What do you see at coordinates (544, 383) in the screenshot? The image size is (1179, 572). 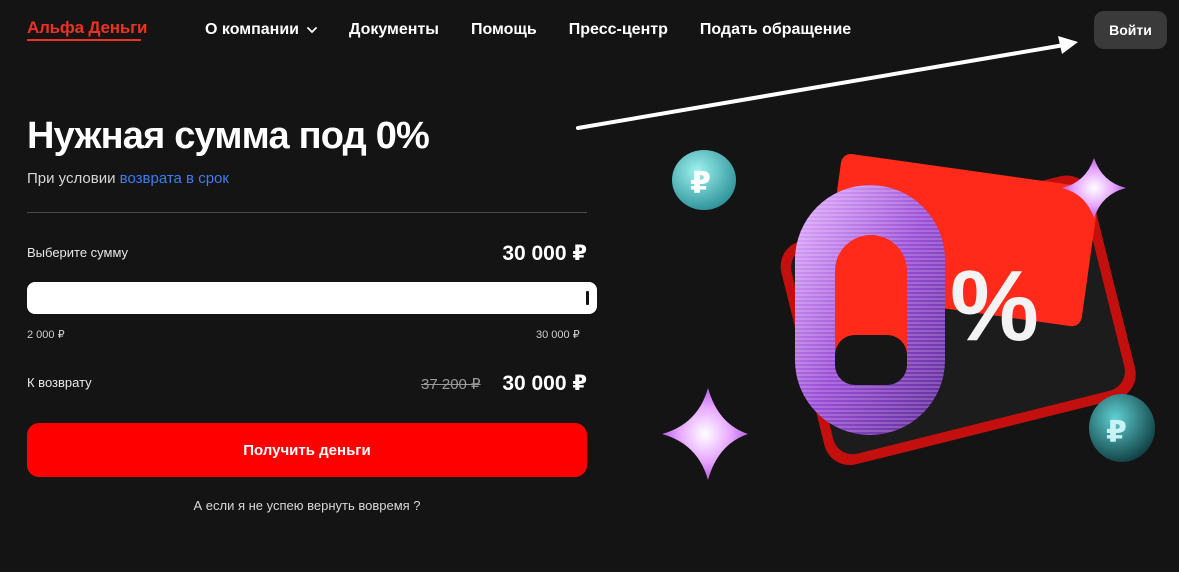 I see `return-amount: 30 000 ₽` at bounding box center [544, 383].